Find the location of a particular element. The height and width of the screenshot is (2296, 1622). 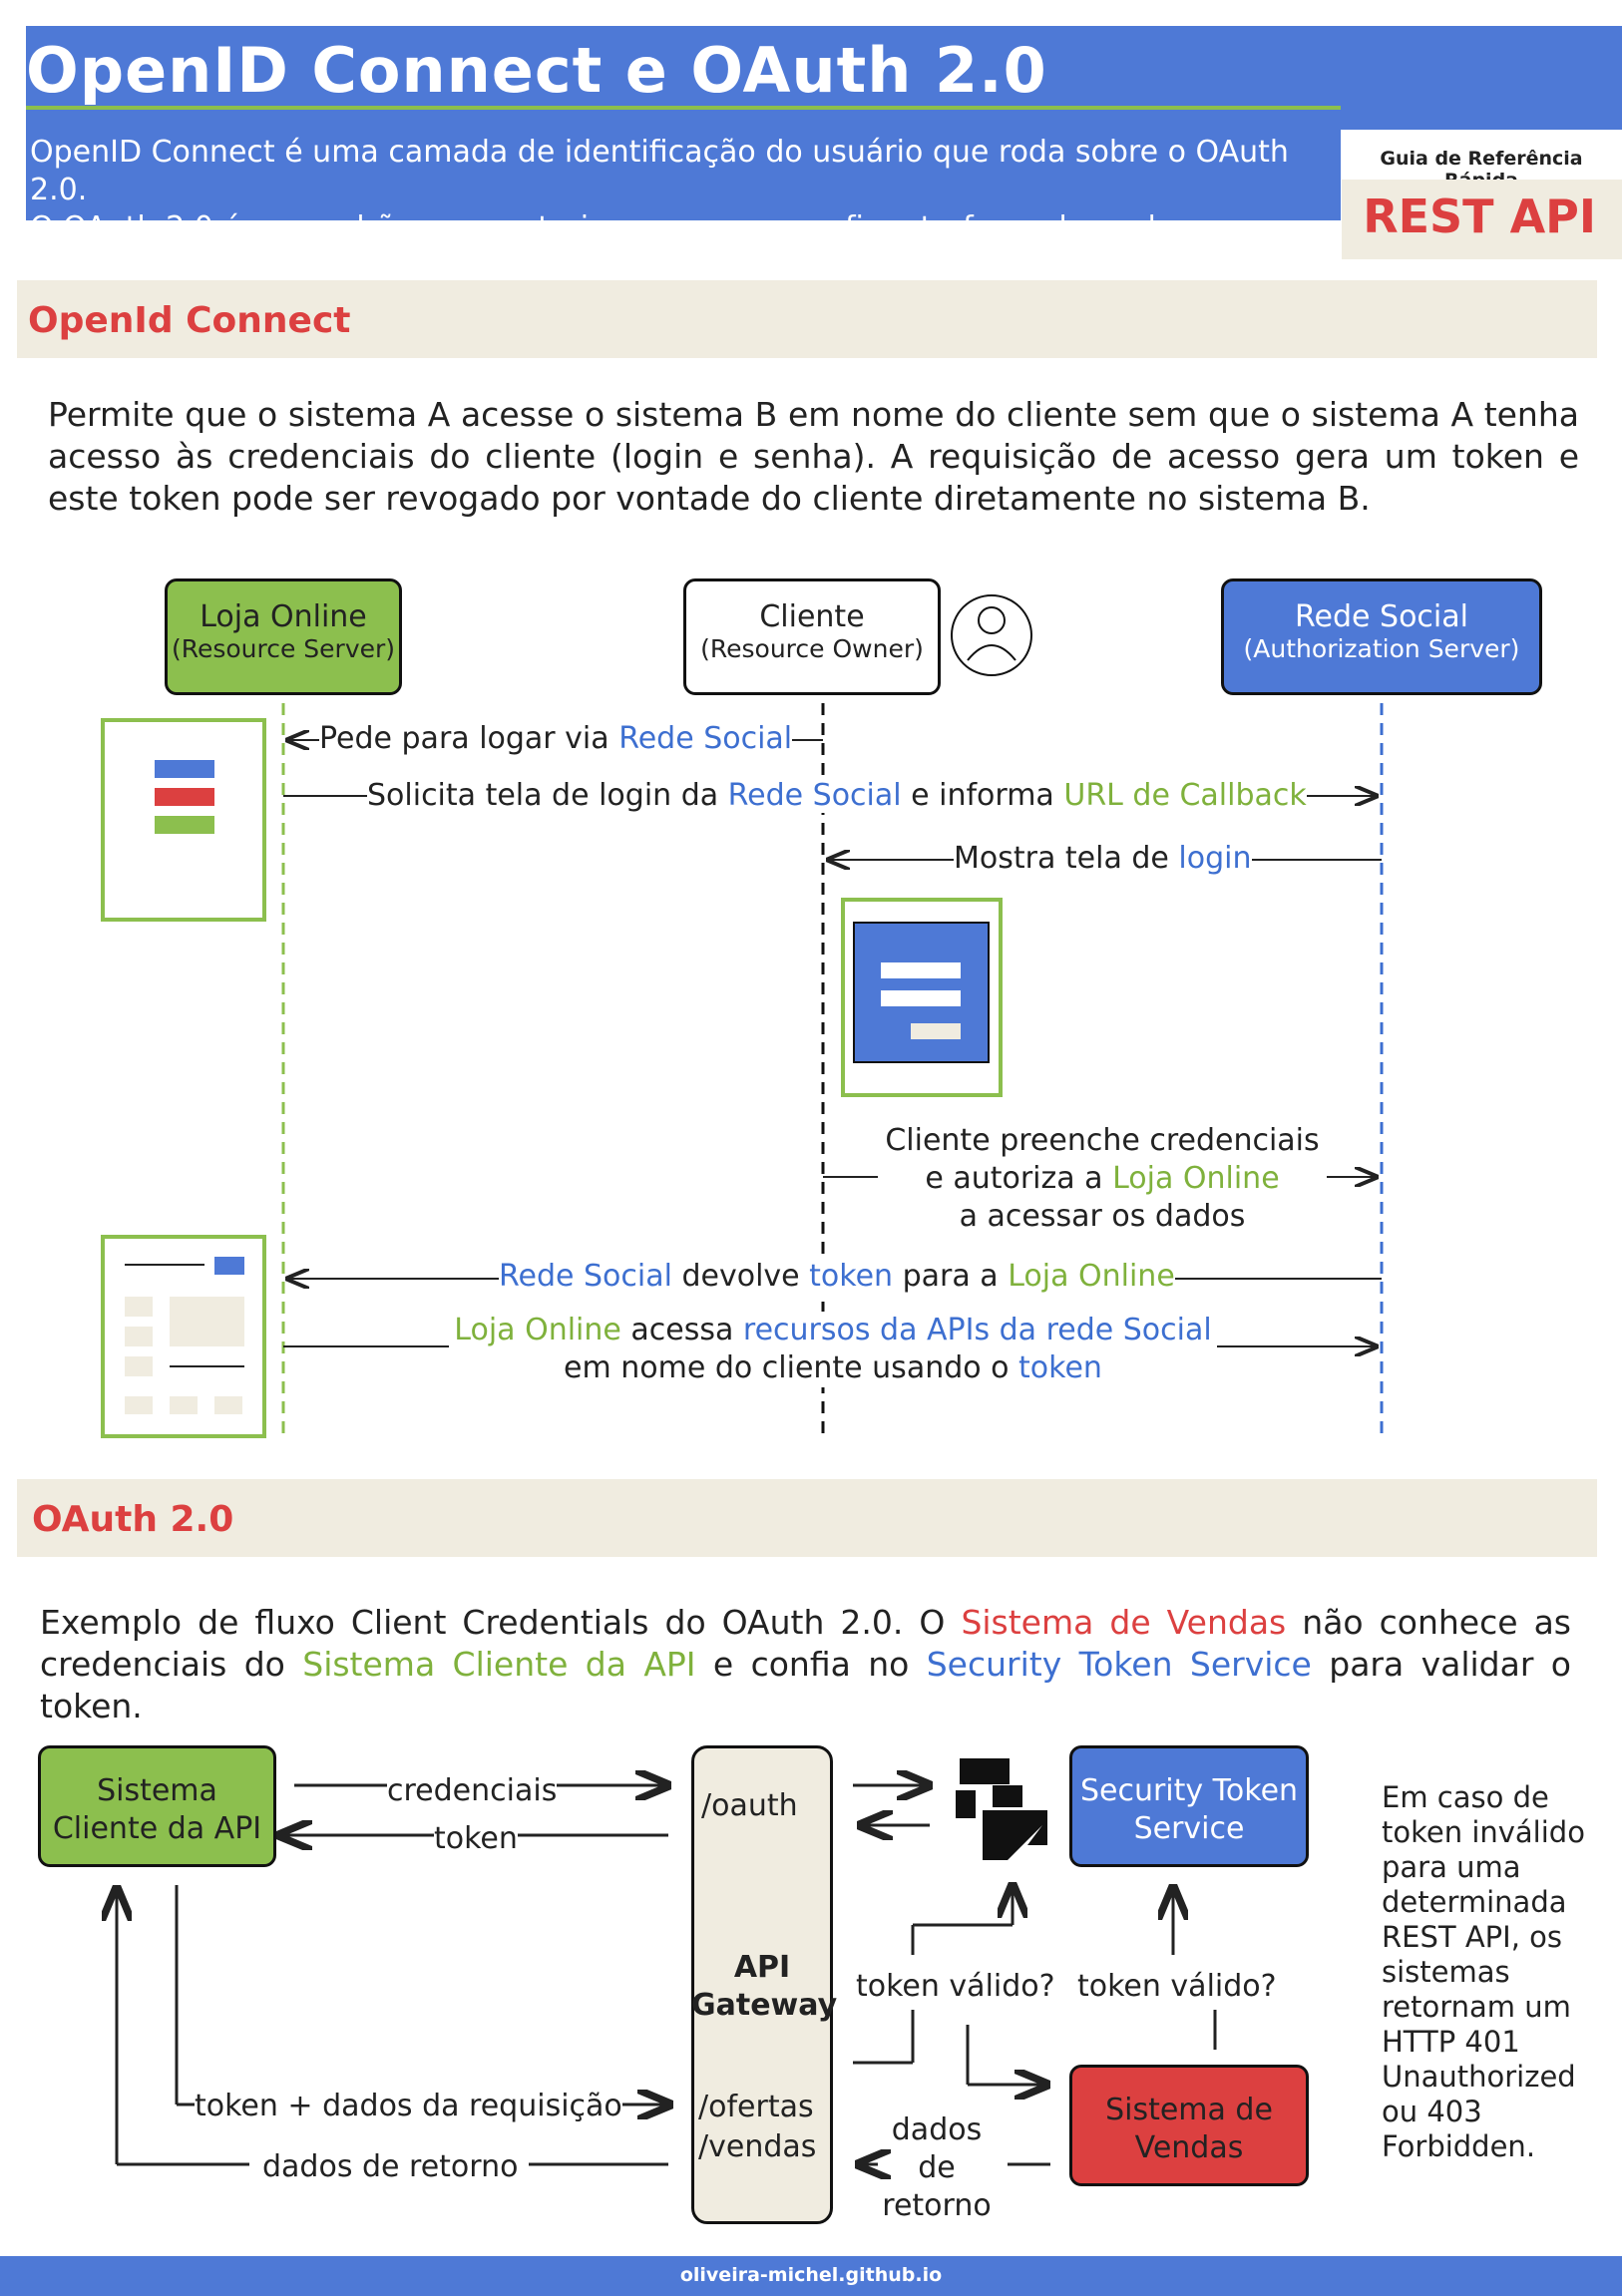

footer-link: oliveira-michel.github.io is located at coordinates (811, 2275).